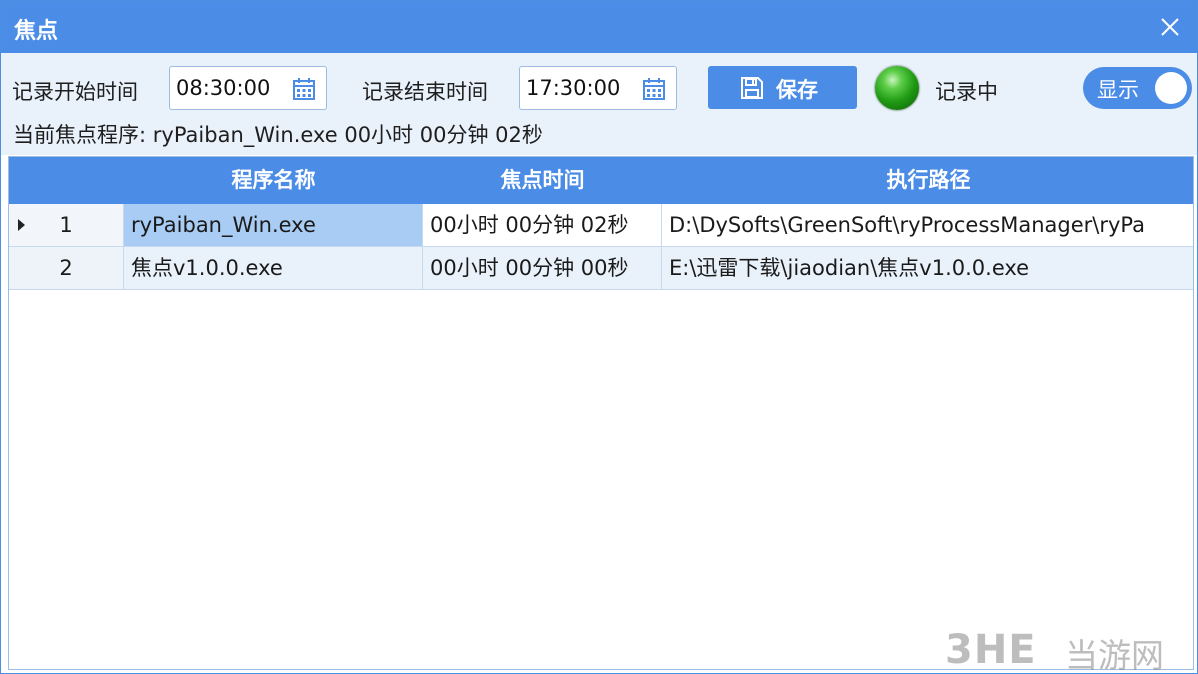  I want to click on close-button, so click(1170, 27).